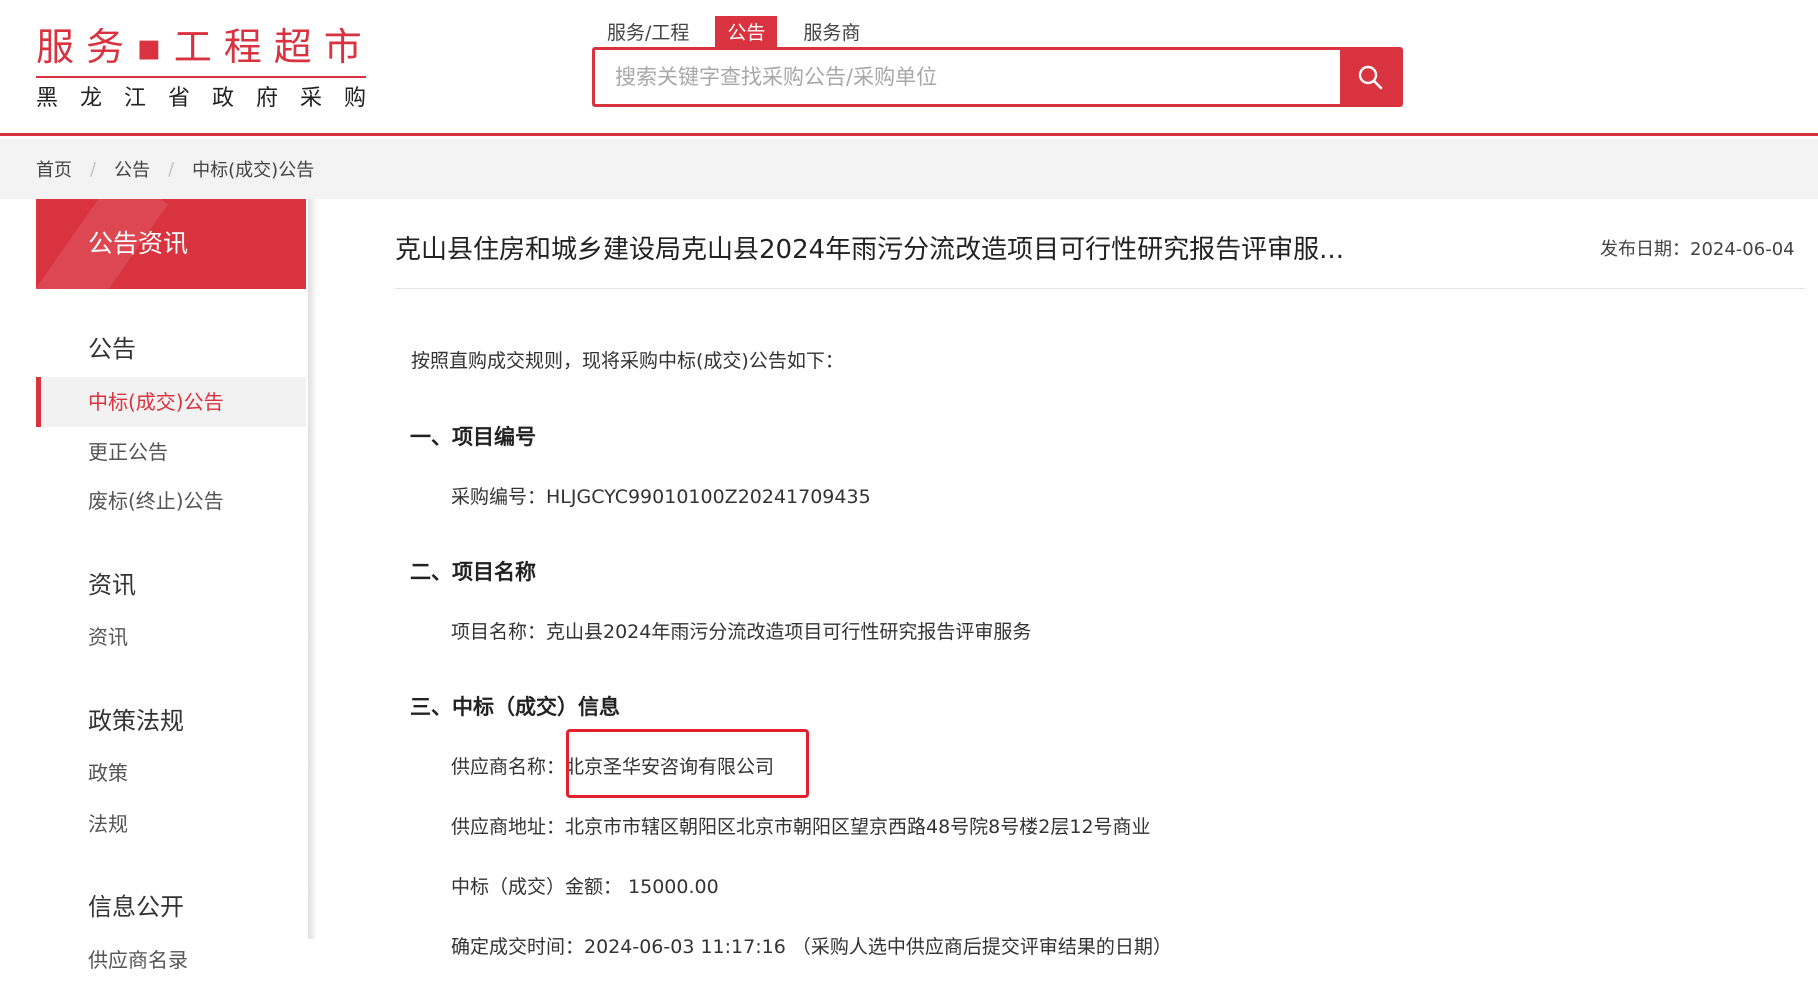 The image size is (1818, 997). I want to click on sidebar-item-law: 法规, so click(171, 824).